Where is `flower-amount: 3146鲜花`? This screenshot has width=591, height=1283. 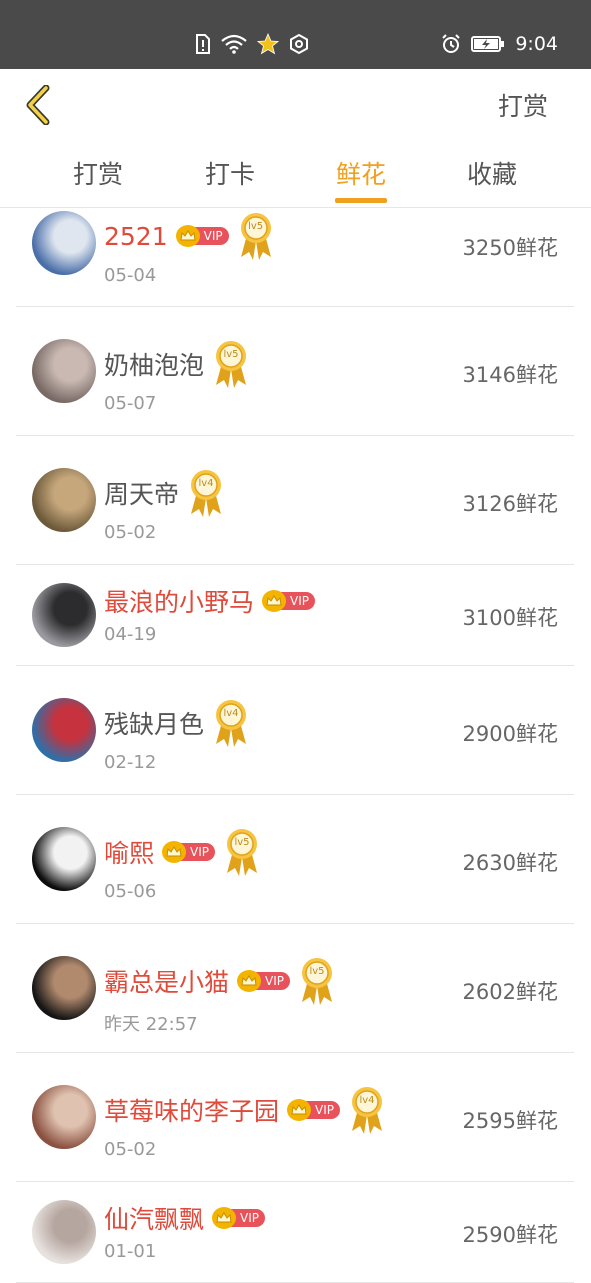
flower-amount: 3146鲜花 is located at coordinates (510, 375).